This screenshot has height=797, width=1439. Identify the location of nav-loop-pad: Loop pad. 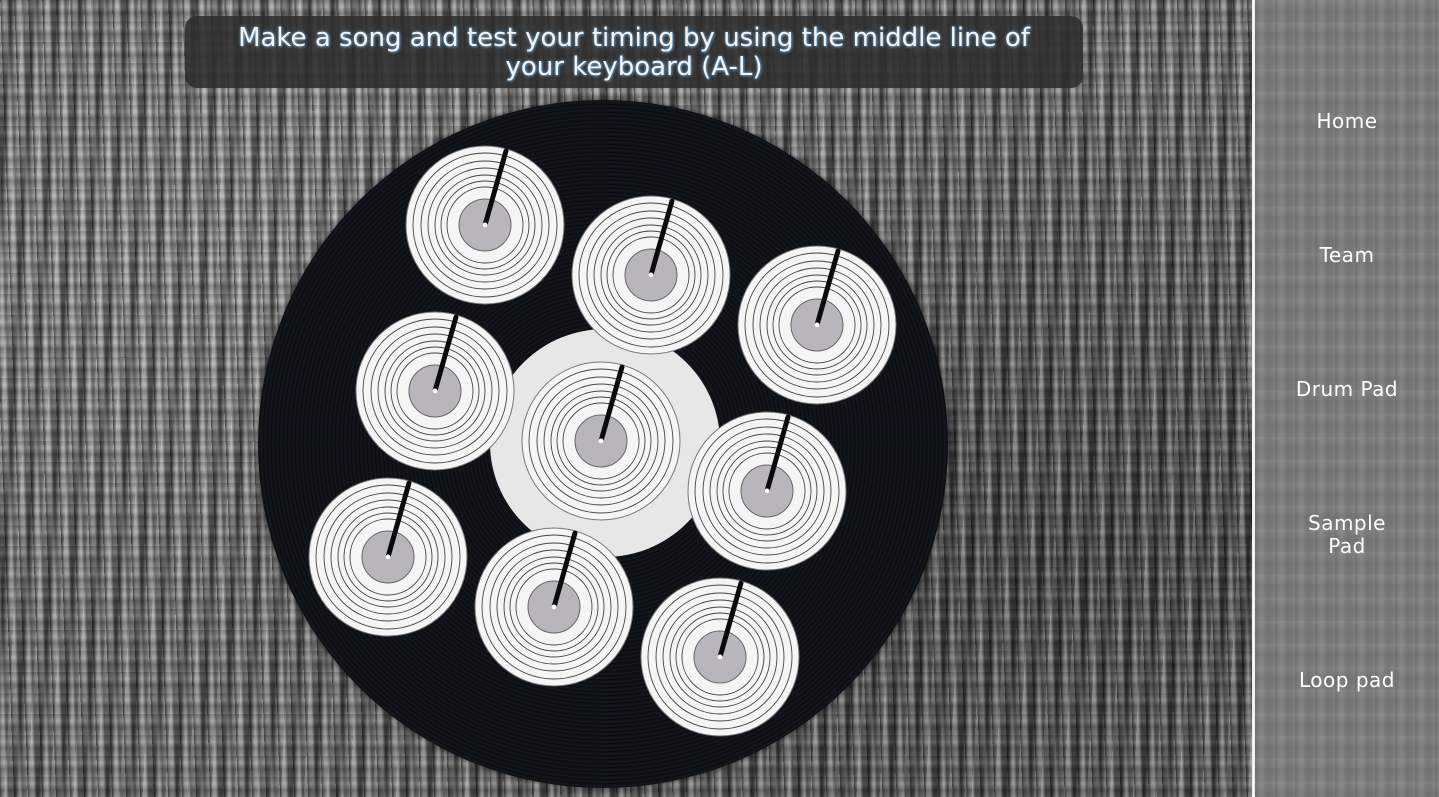
(1347, 680).